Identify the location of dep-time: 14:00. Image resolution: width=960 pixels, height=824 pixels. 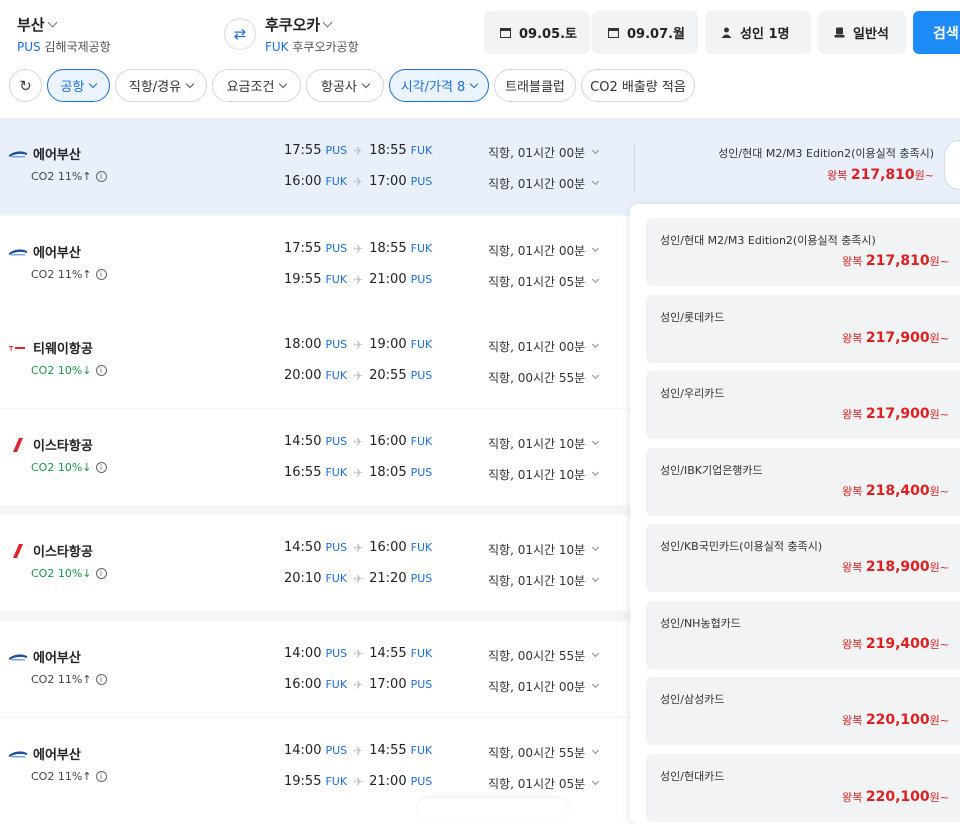
(303, 653).